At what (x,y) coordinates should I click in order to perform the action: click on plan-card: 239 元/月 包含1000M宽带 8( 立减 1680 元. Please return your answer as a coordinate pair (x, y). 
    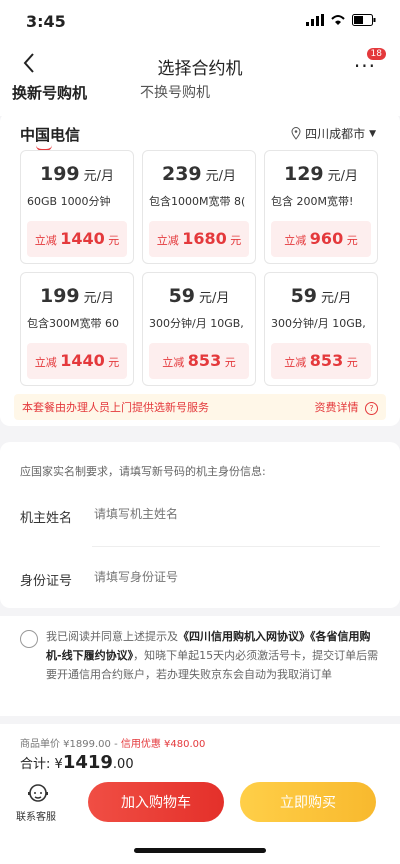
    Looking at the image, I should click on (199, 207).